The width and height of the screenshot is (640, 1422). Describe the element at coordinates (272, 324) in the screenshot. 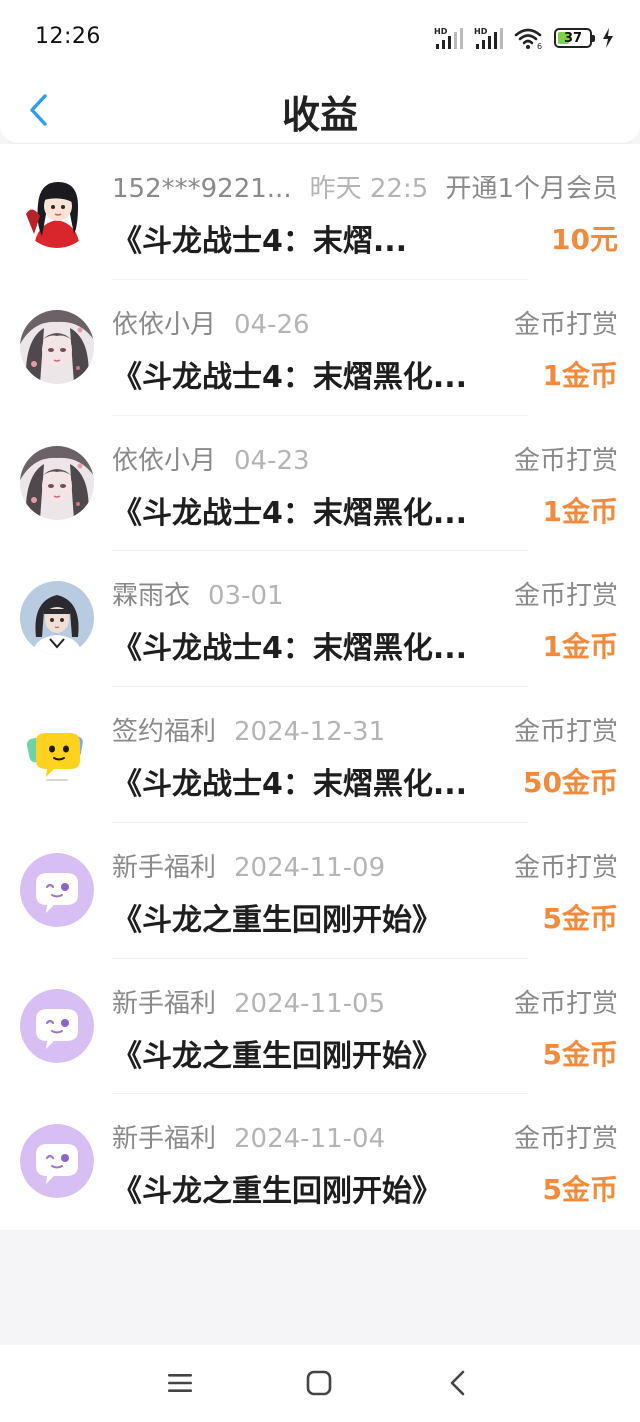

I see `entry-date: 04-26` at that location.